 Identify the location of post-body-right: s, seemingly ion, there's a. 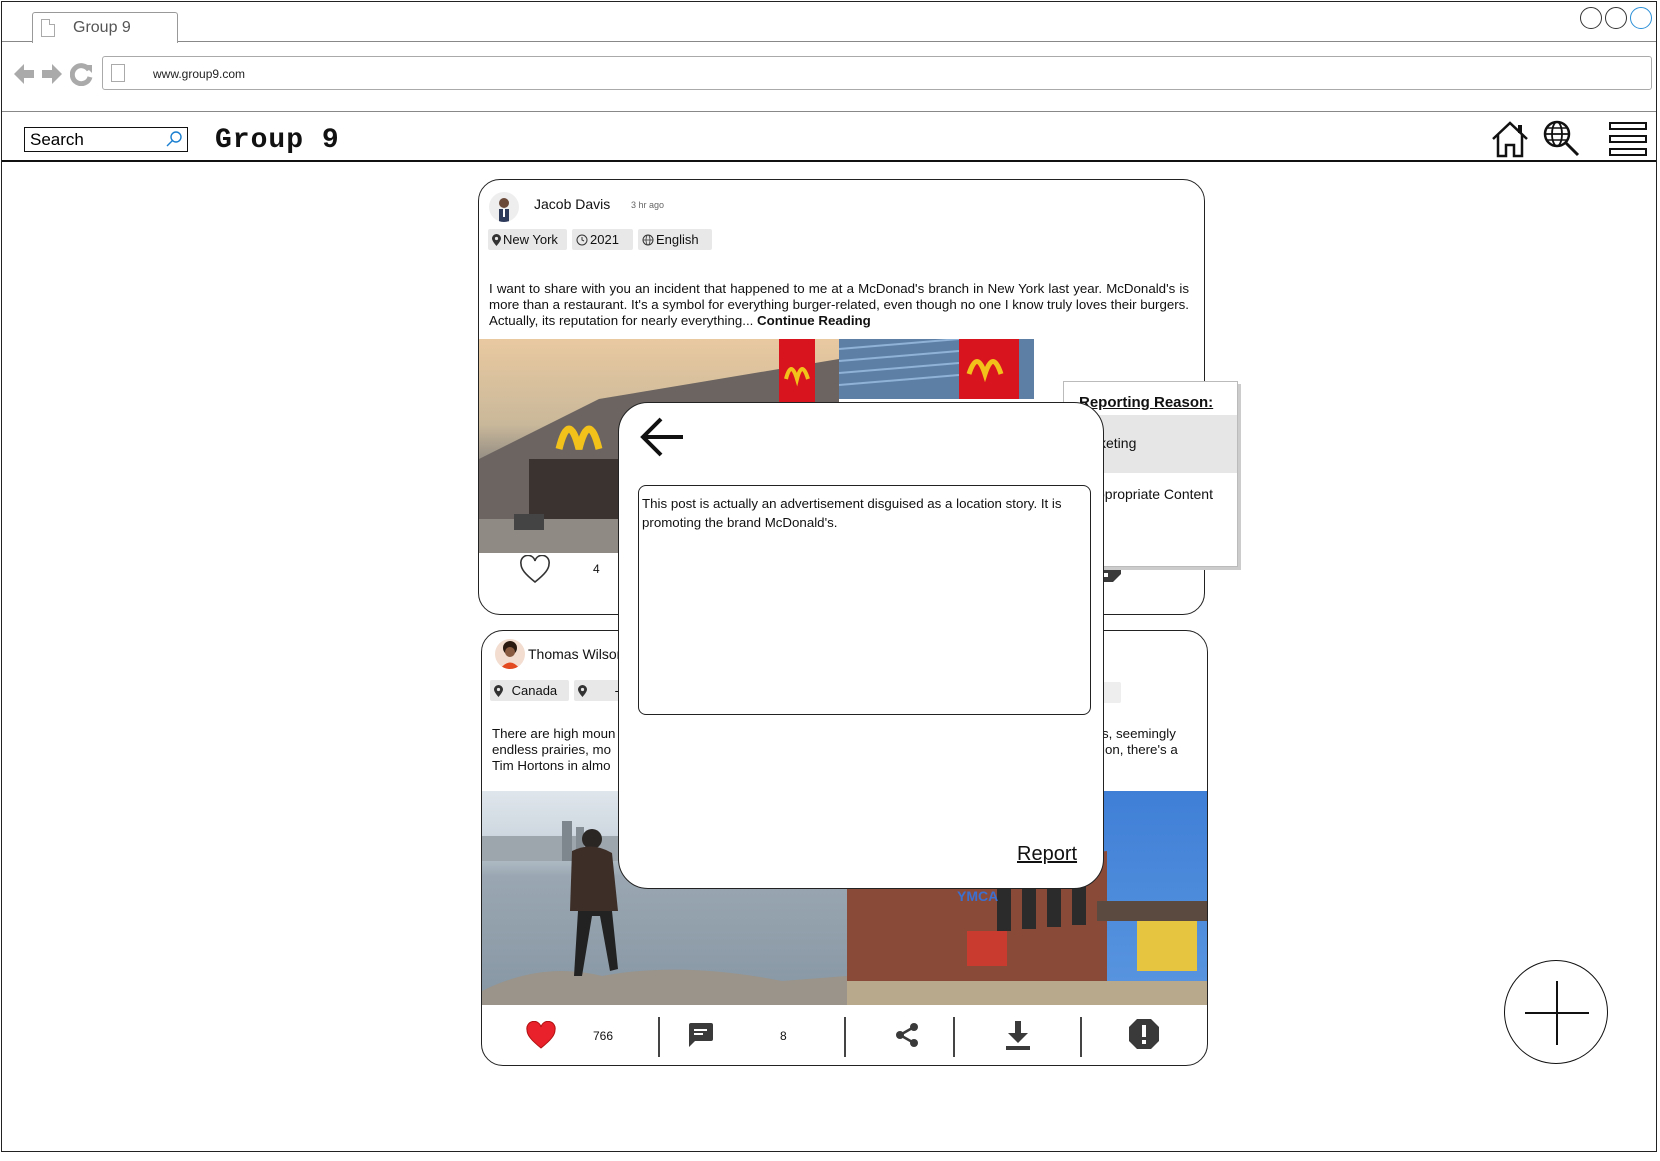
(1140, 741).